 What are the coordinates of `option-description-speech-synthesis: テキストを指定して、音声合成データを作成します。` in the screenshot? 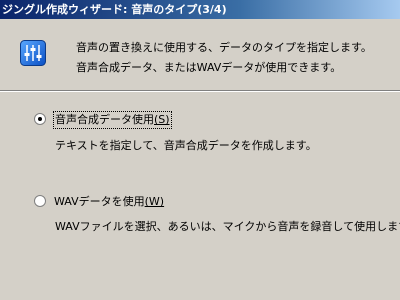 It's located at (186, 145).